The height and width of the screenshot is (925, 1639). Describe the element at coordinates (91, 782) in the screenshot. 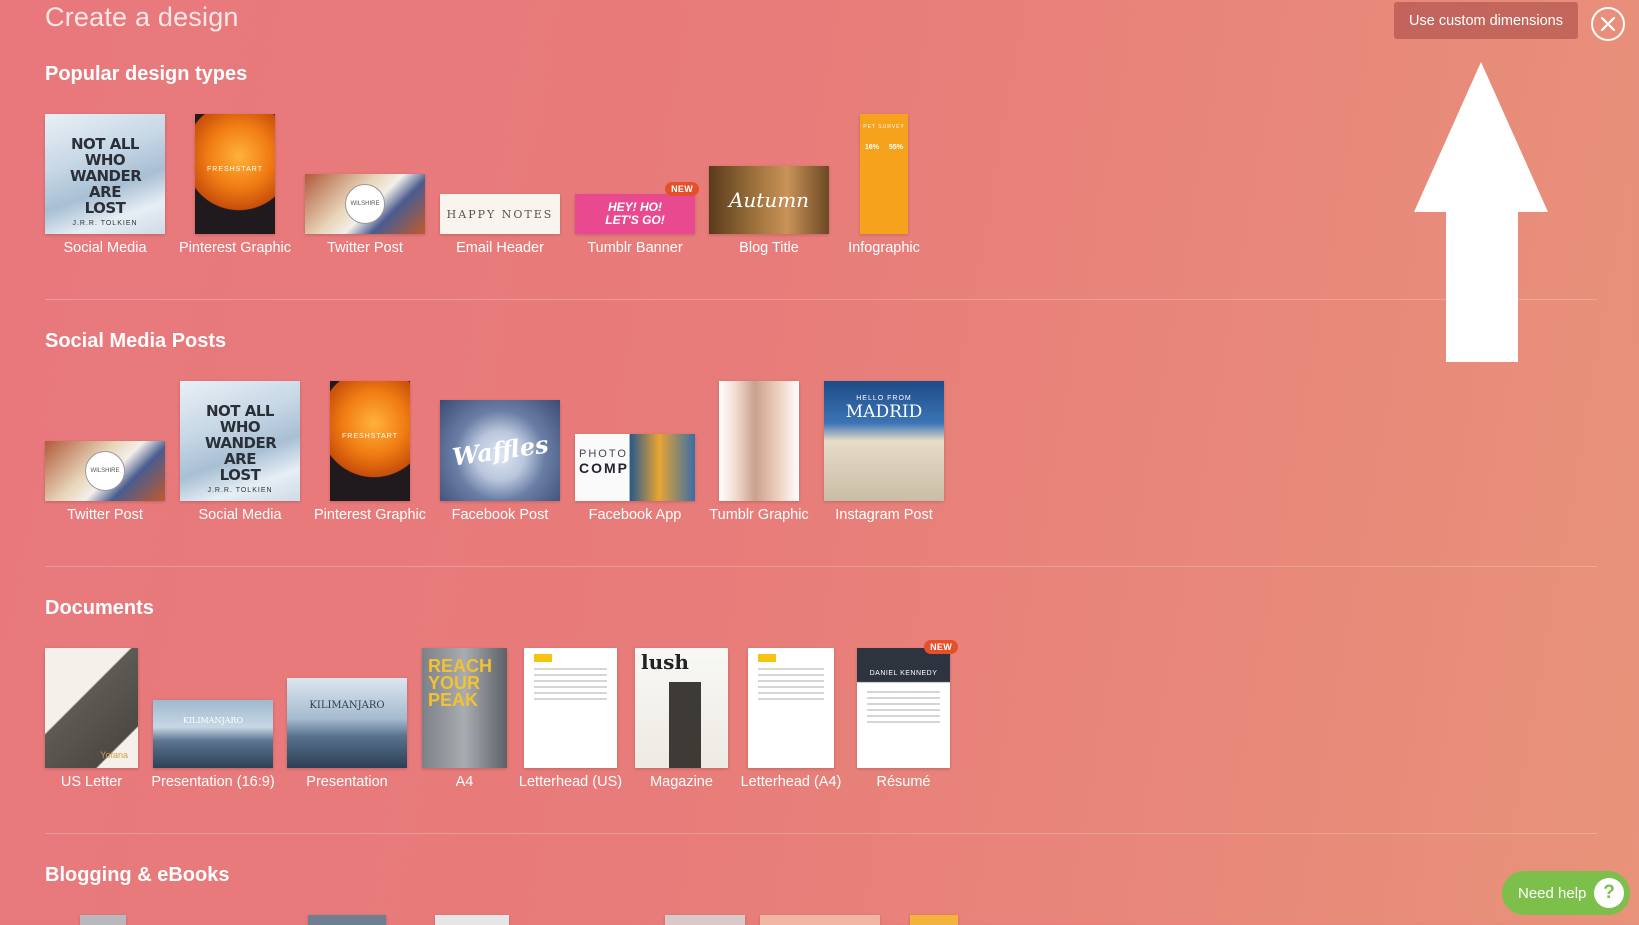

I see `tile-label: US Letter` at that location.